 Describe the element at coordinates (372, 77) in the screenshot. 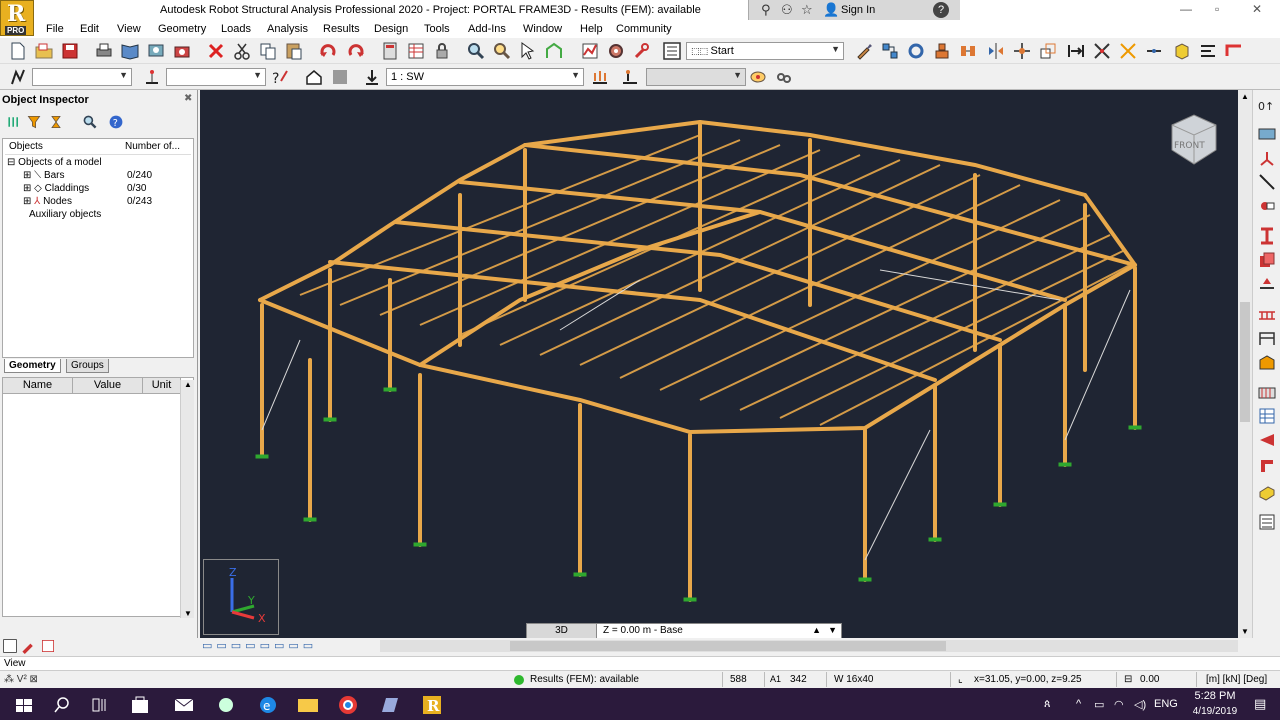

I see `load-case-icon` at that location.